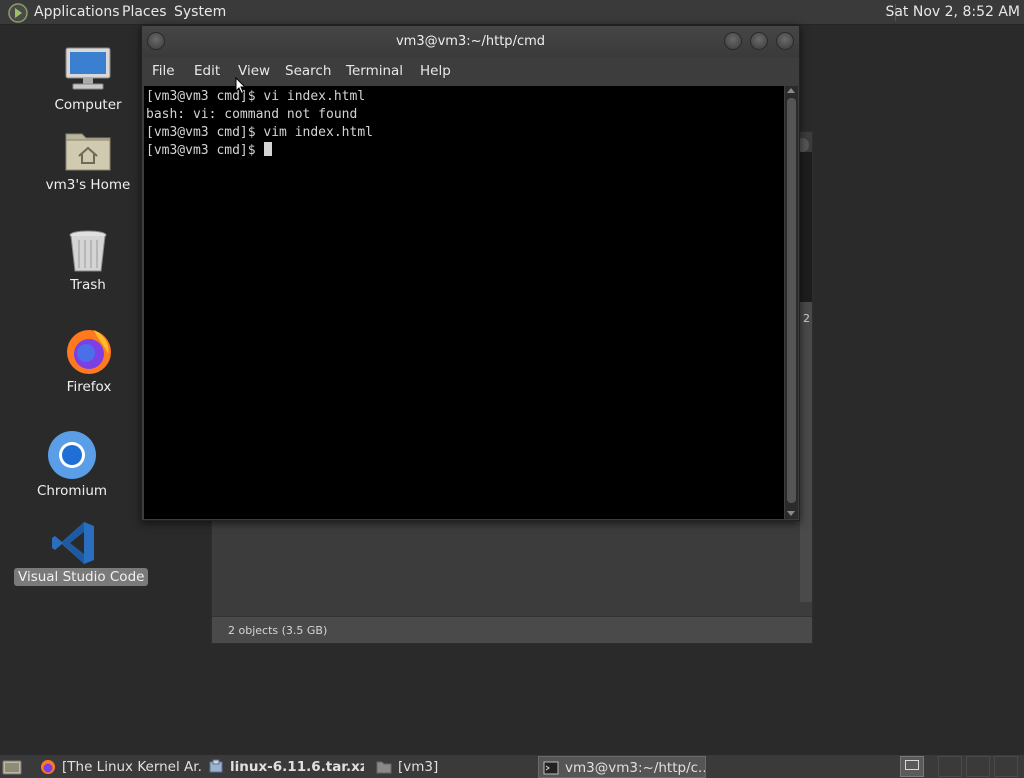 The height and width of the screenshot is (778, 1024). Describe the element at coordinates (297, 767) in the screenshot. I see `taskbar-item-label: linux-6.11.6.tar.xz` at that location.